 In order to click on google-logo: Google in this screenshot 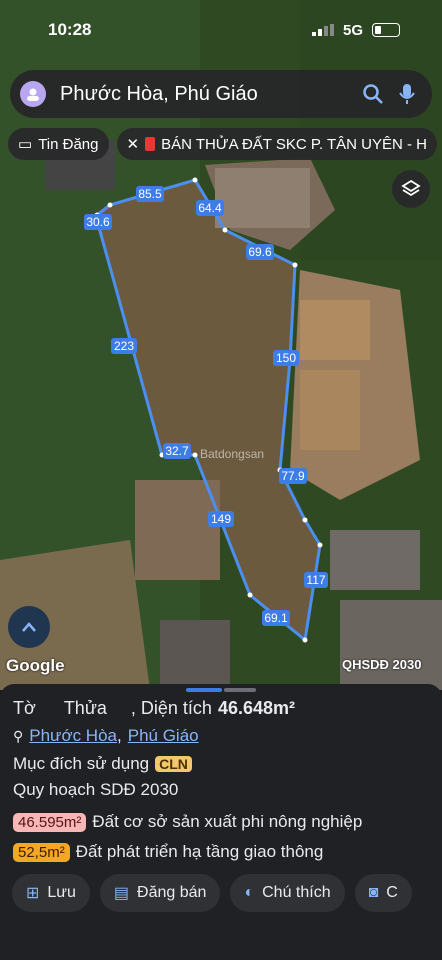, I will do `click(35, 665)`.